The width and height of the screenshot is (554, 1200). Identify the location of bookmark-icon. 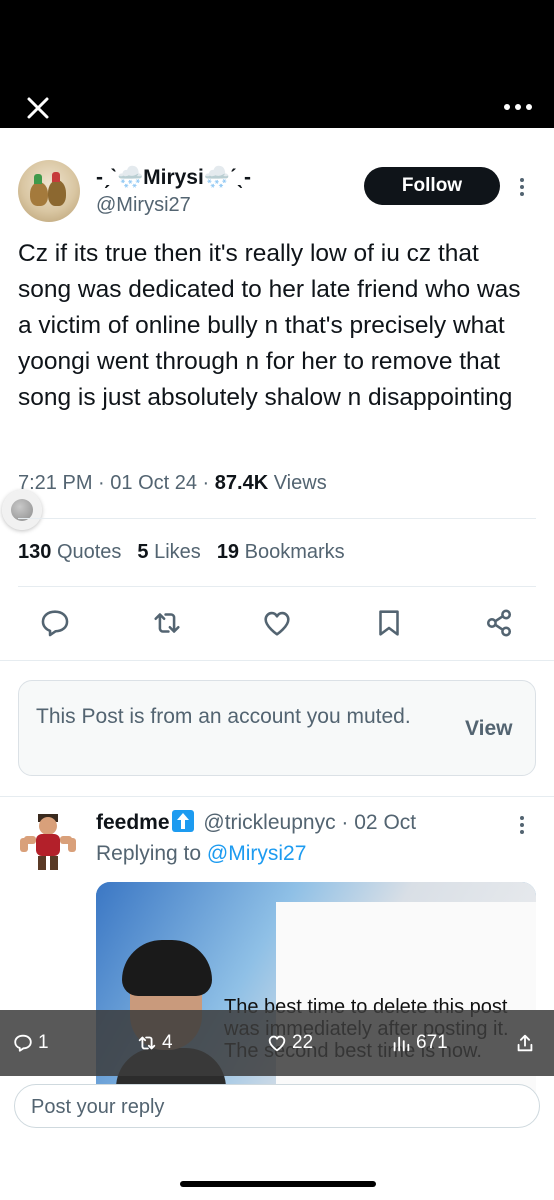
(389, 623).